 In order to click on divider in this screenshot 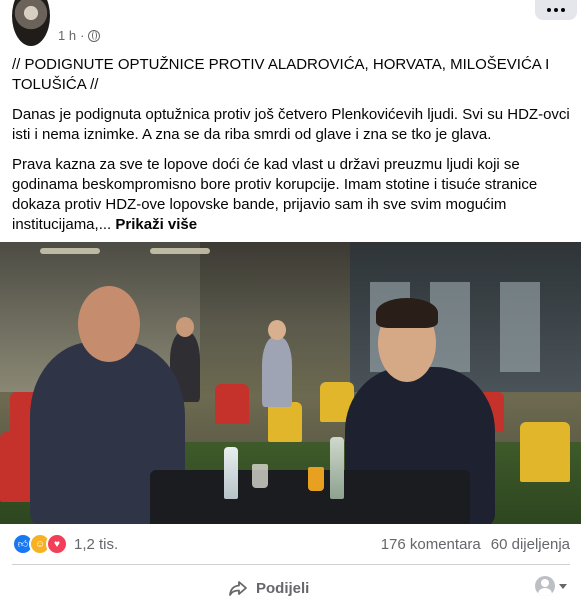, I will do `click(291, 564)`.